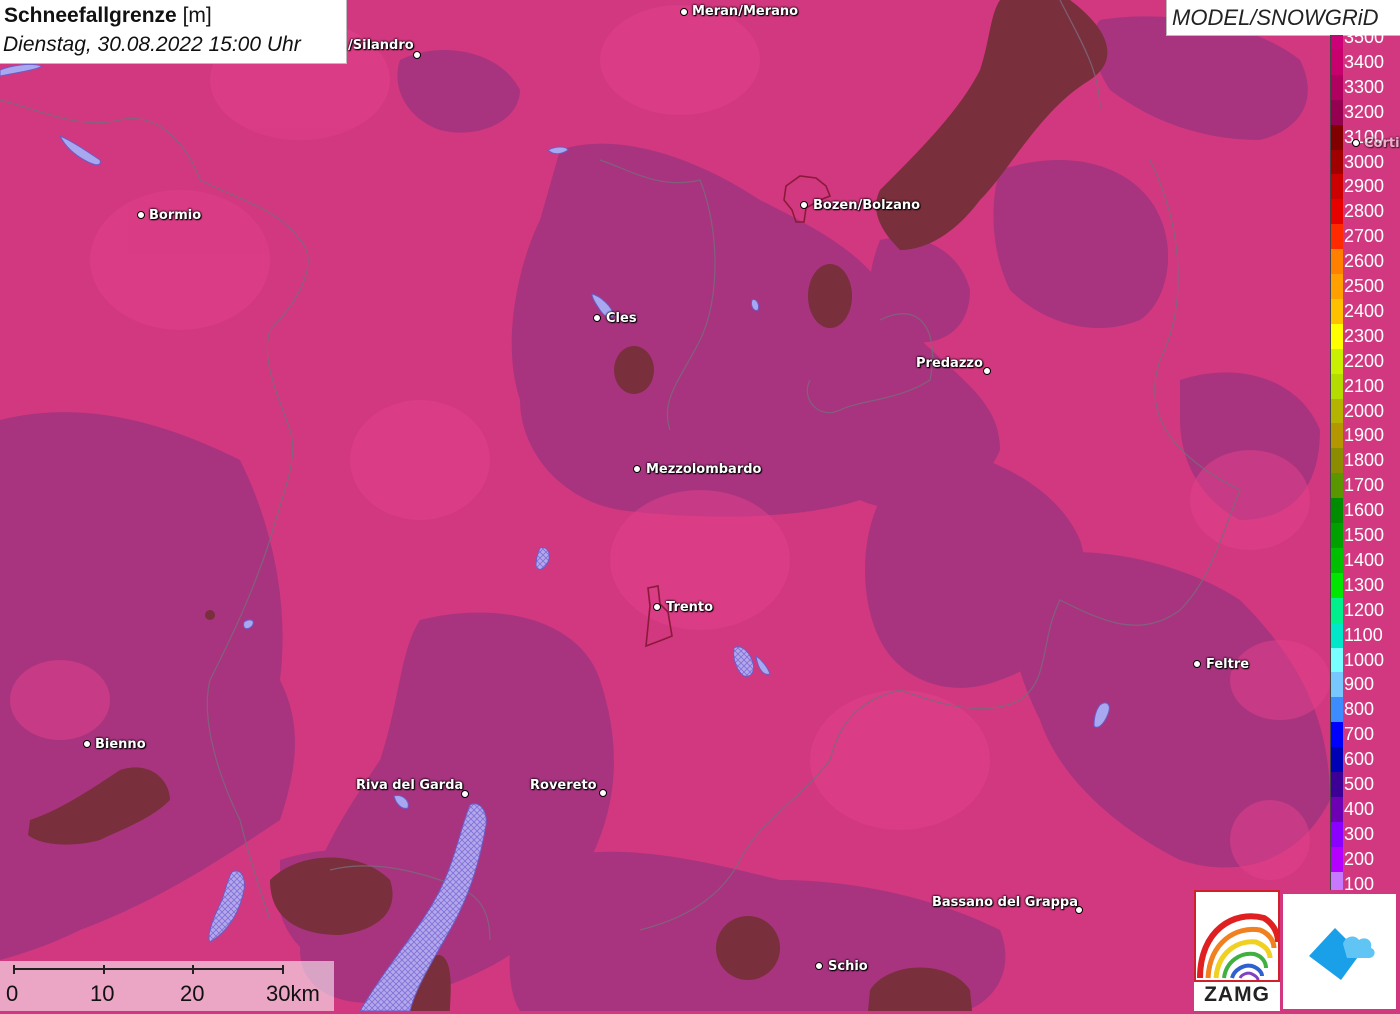  Describe the element at coordinates (1364, 559) in the screenshot. I see `legend-label-1400: 1400` at that location.